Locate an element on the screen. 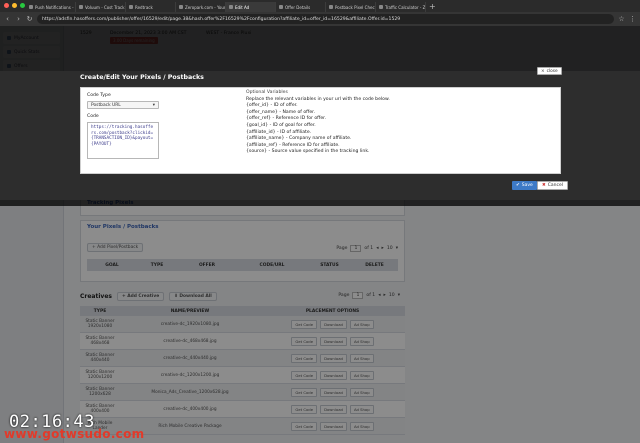  browser-tab: Edit Ad is located at coordinates (251, 7).